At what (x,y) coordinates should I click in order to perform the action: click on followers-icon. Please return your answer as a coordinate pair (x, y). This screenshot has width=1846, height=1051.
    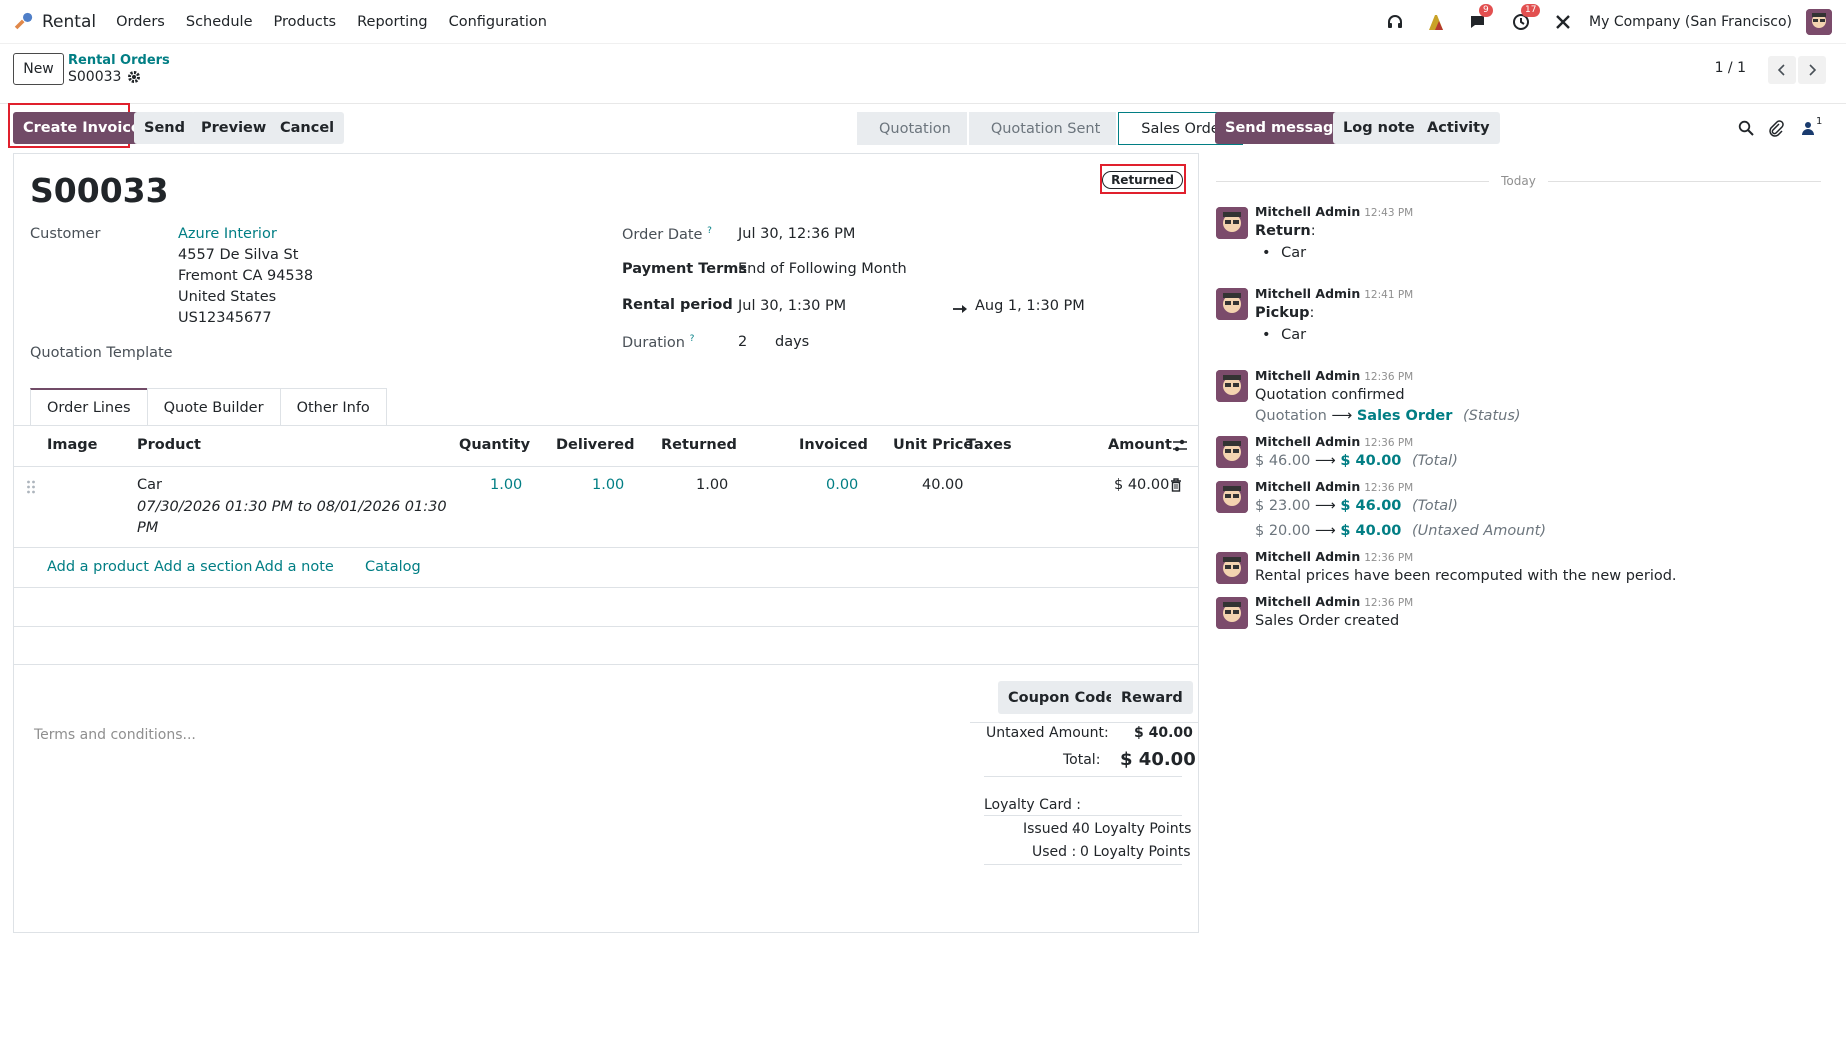
    Looking at the image, I should click on (1808, 128).